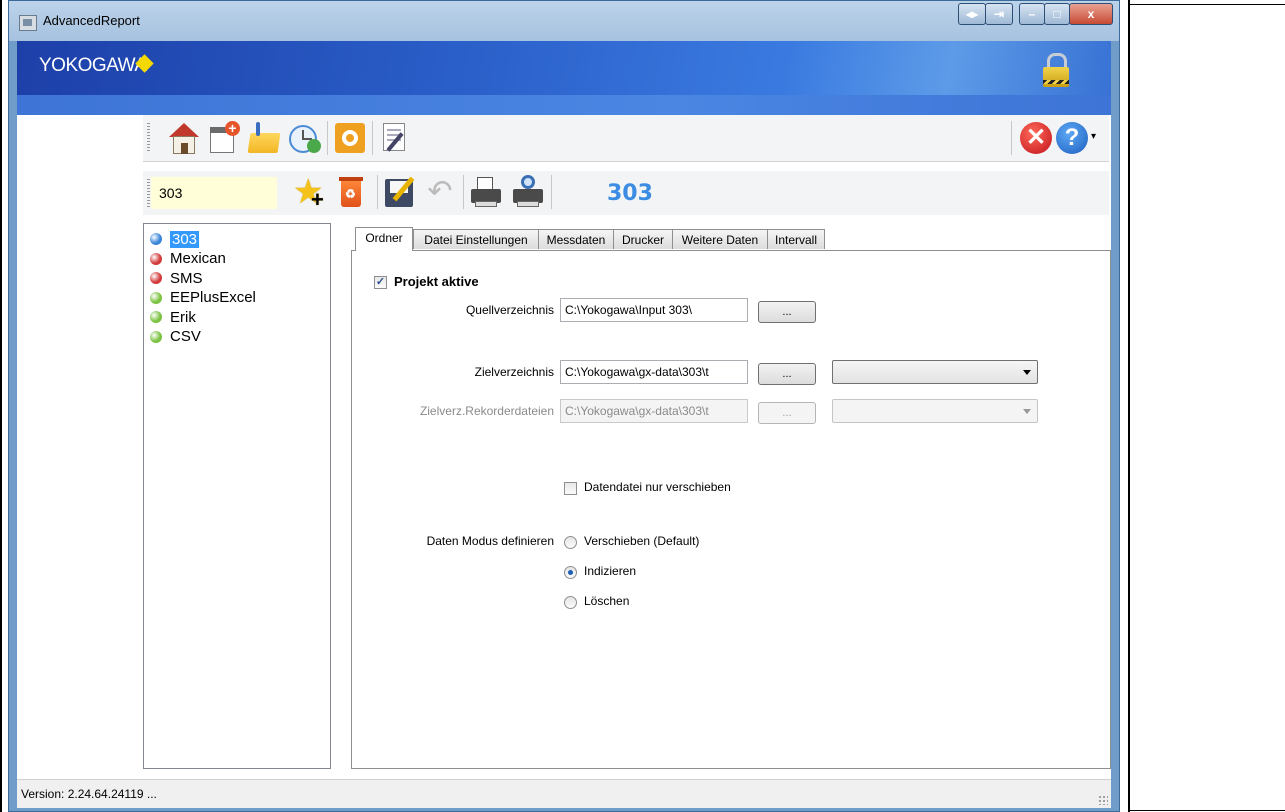 This screenshot has width=1285, height=812. Describe the element at coordinates (564, 68) in the screenshot. I see `brand-banner: YOKOGAWA` at that location.